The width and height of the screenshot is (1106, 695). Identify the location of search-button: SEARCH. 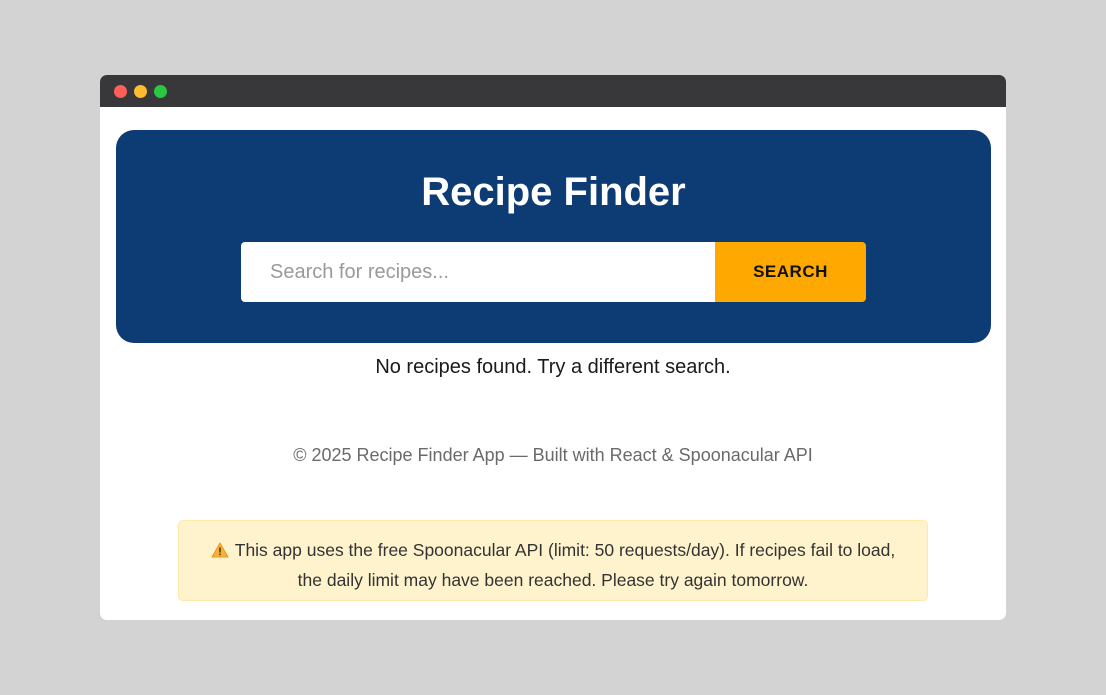
(790, 272).